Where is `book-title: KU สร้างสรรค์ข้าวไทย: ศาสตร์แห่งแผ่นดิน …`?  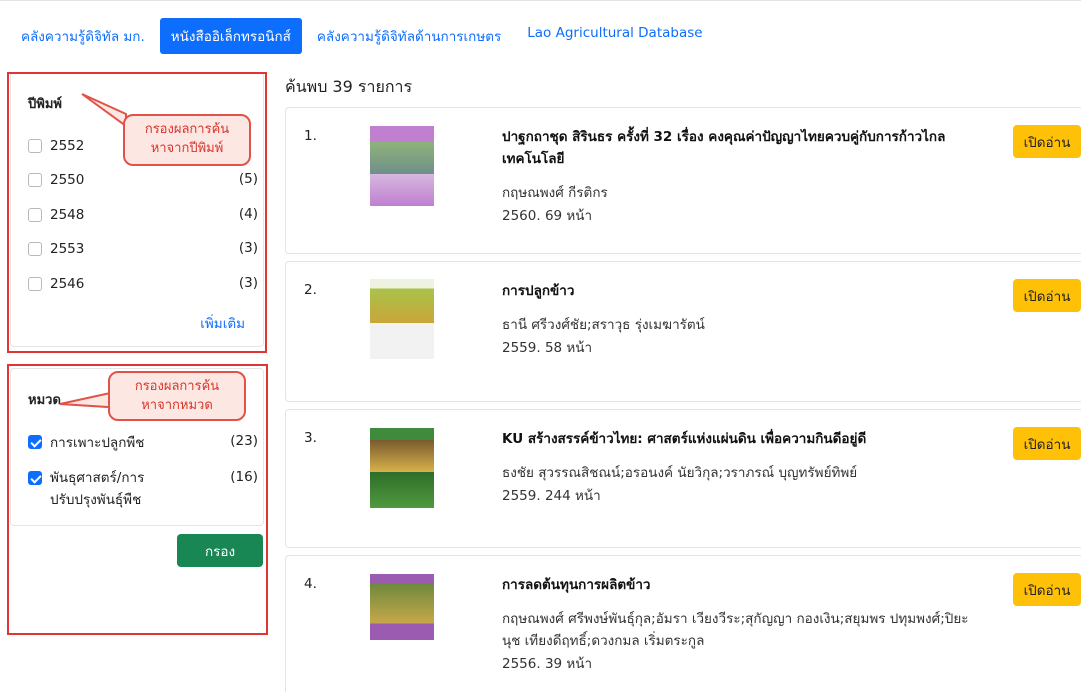 book-title: KU สร้างสรรค์ข้าวไทย: ศาสตร์แห่งแผ่นดิน … is located at coordinates (737, 439).